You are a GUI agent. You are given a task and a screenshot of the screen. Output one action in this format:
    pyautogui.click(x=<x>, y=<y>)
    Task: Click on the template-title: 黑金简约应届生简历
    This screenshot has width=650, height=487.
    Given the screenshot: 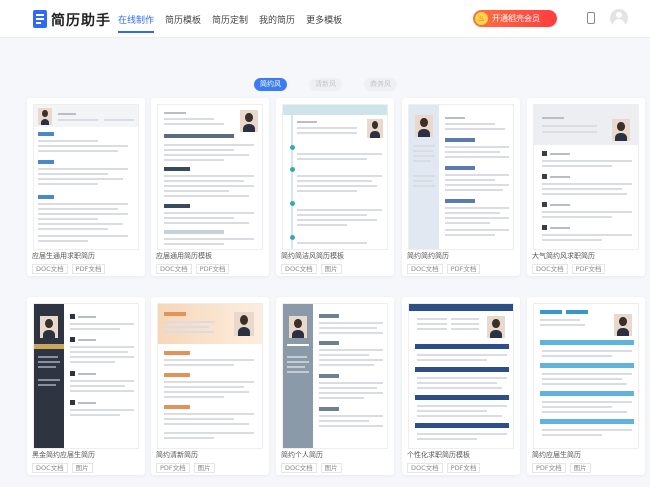 What is the action you would take?
    pyautogui.click(x=63, y=455)
    